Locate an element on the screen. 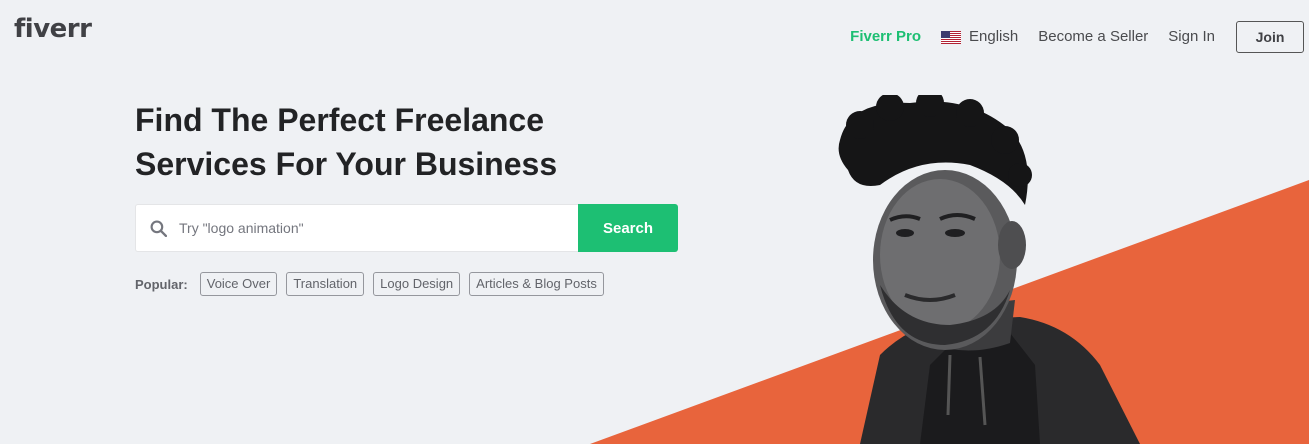 Image resolution: width=1309 pixels, height=444 pixels. us-flag-icon is located at coordinates (951, 37).